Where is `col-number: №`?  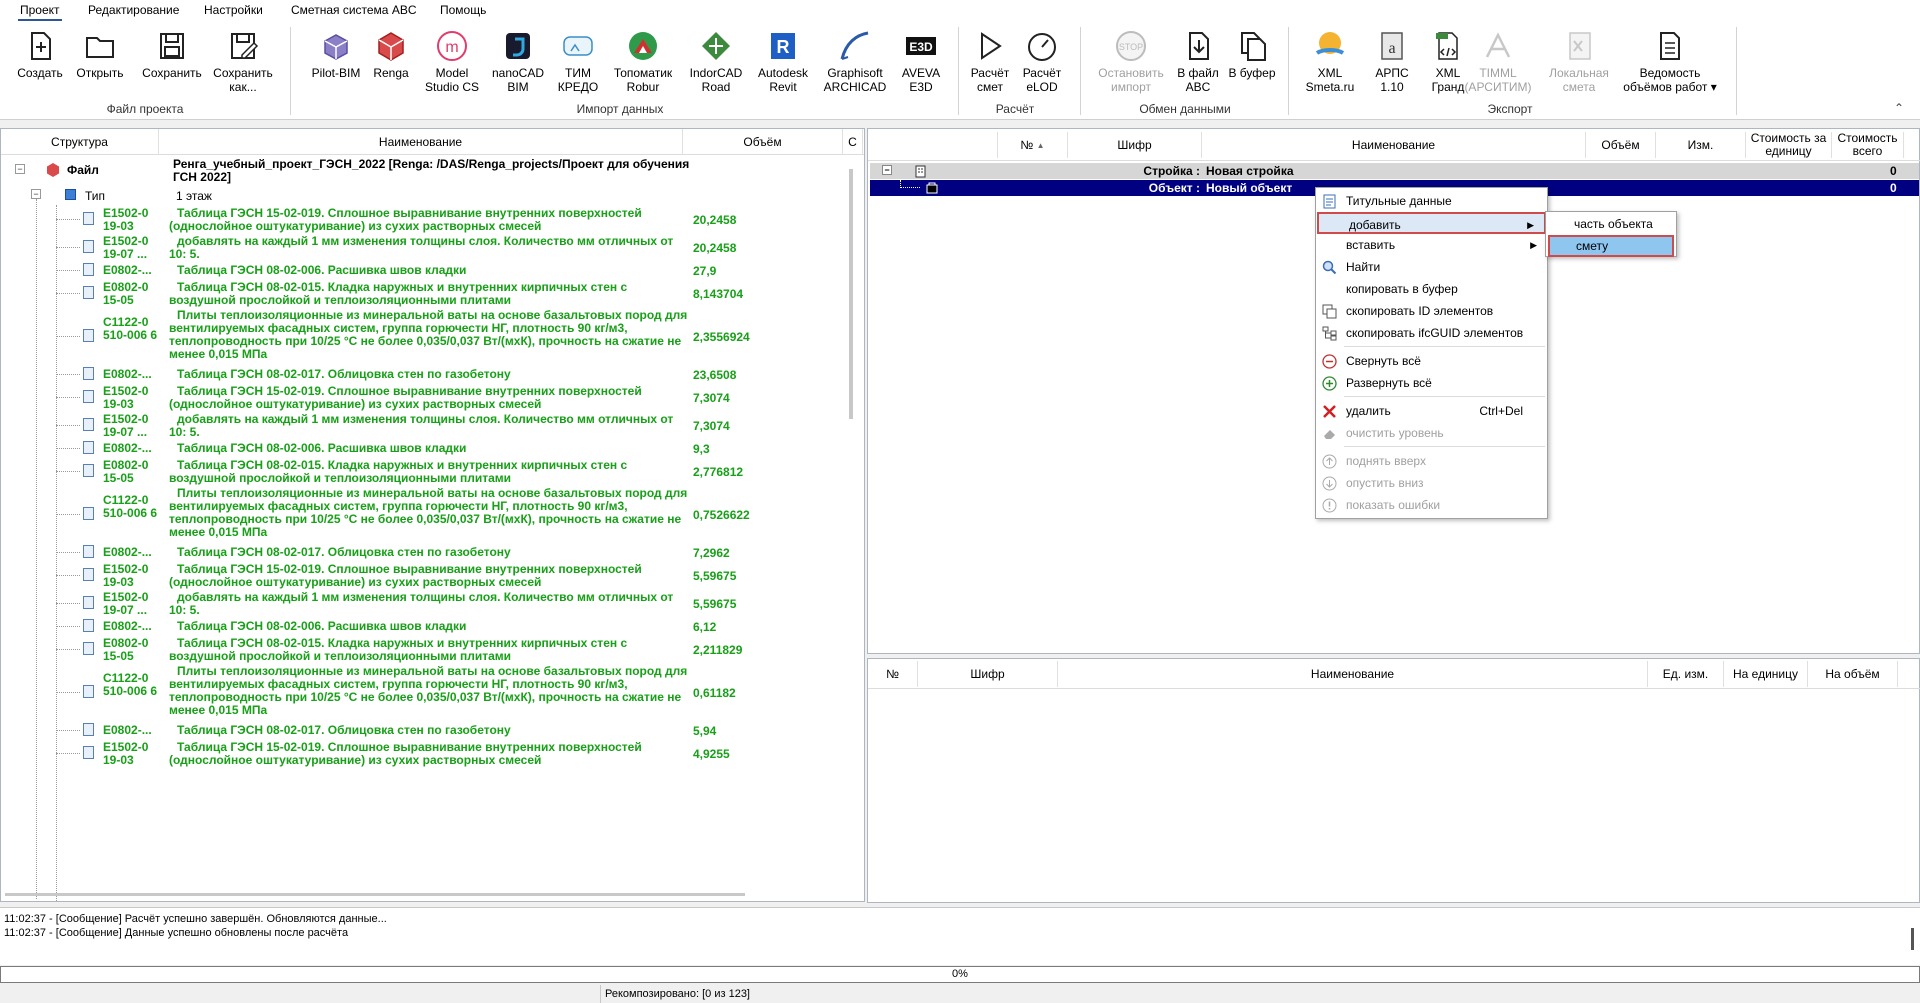 col-number: № is located at coordinates (893, 674).